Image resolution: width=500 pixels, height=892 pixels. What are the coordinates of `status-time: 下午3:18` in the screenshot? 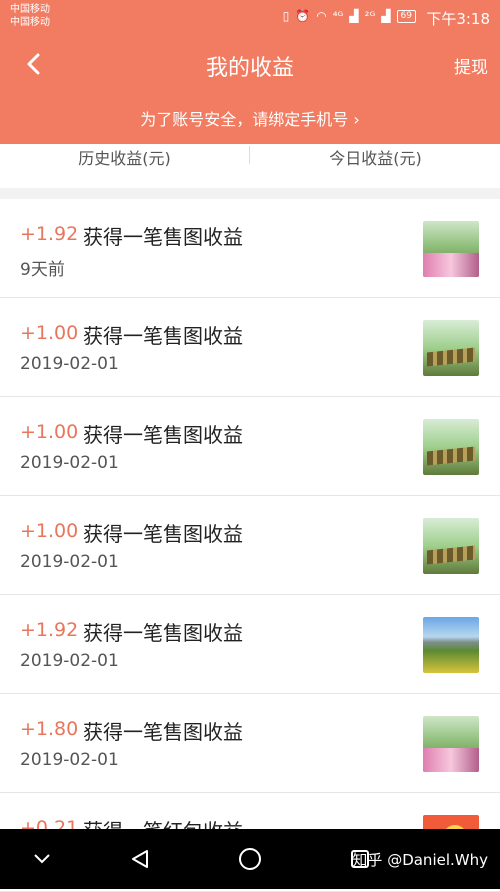 It's located at (458, 19).